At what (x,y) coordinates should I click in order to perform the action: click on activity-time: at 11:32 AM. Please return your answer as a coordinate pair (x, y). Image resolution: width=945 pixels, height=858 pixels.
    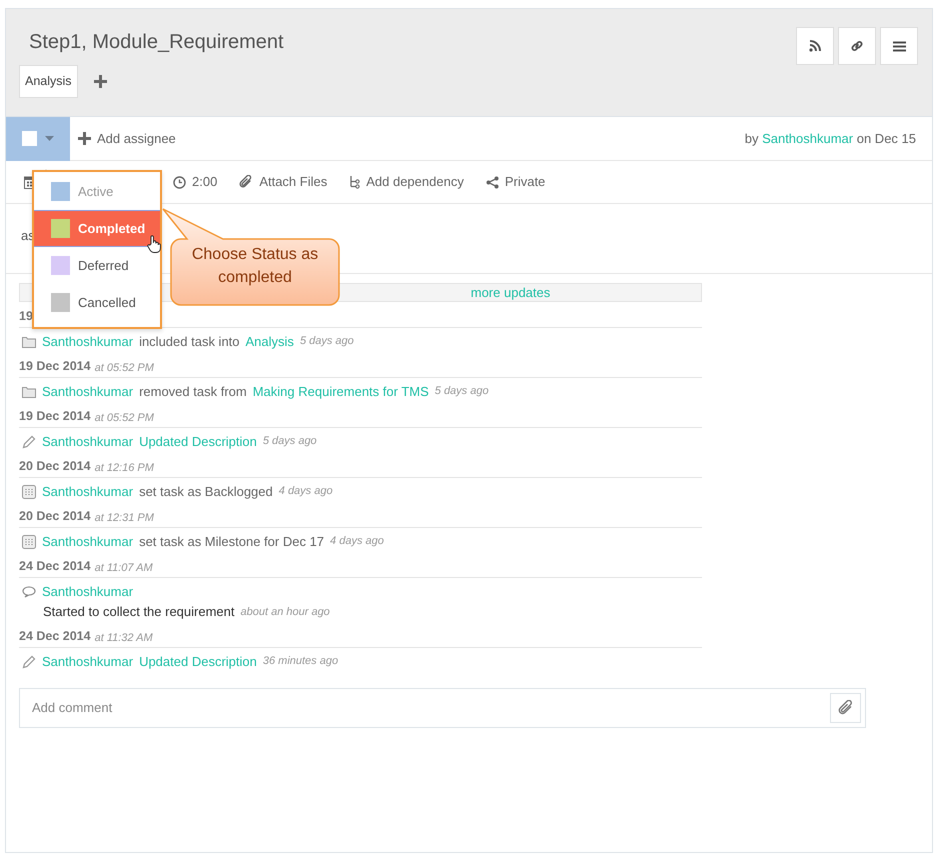
    Looking at the image, I should click on (123, 638).